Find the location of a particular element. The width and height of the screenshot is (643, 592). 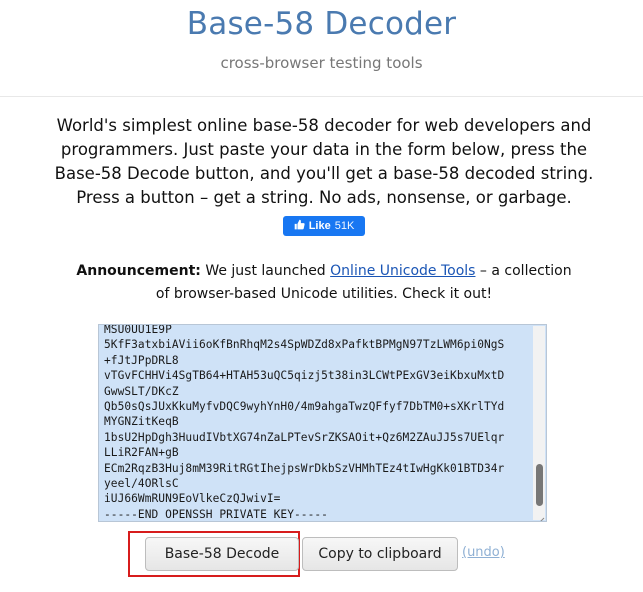

input-line: iUJ66WmRUN9EoVlkeCzQJwivI= is located at coordinates (192, 499).